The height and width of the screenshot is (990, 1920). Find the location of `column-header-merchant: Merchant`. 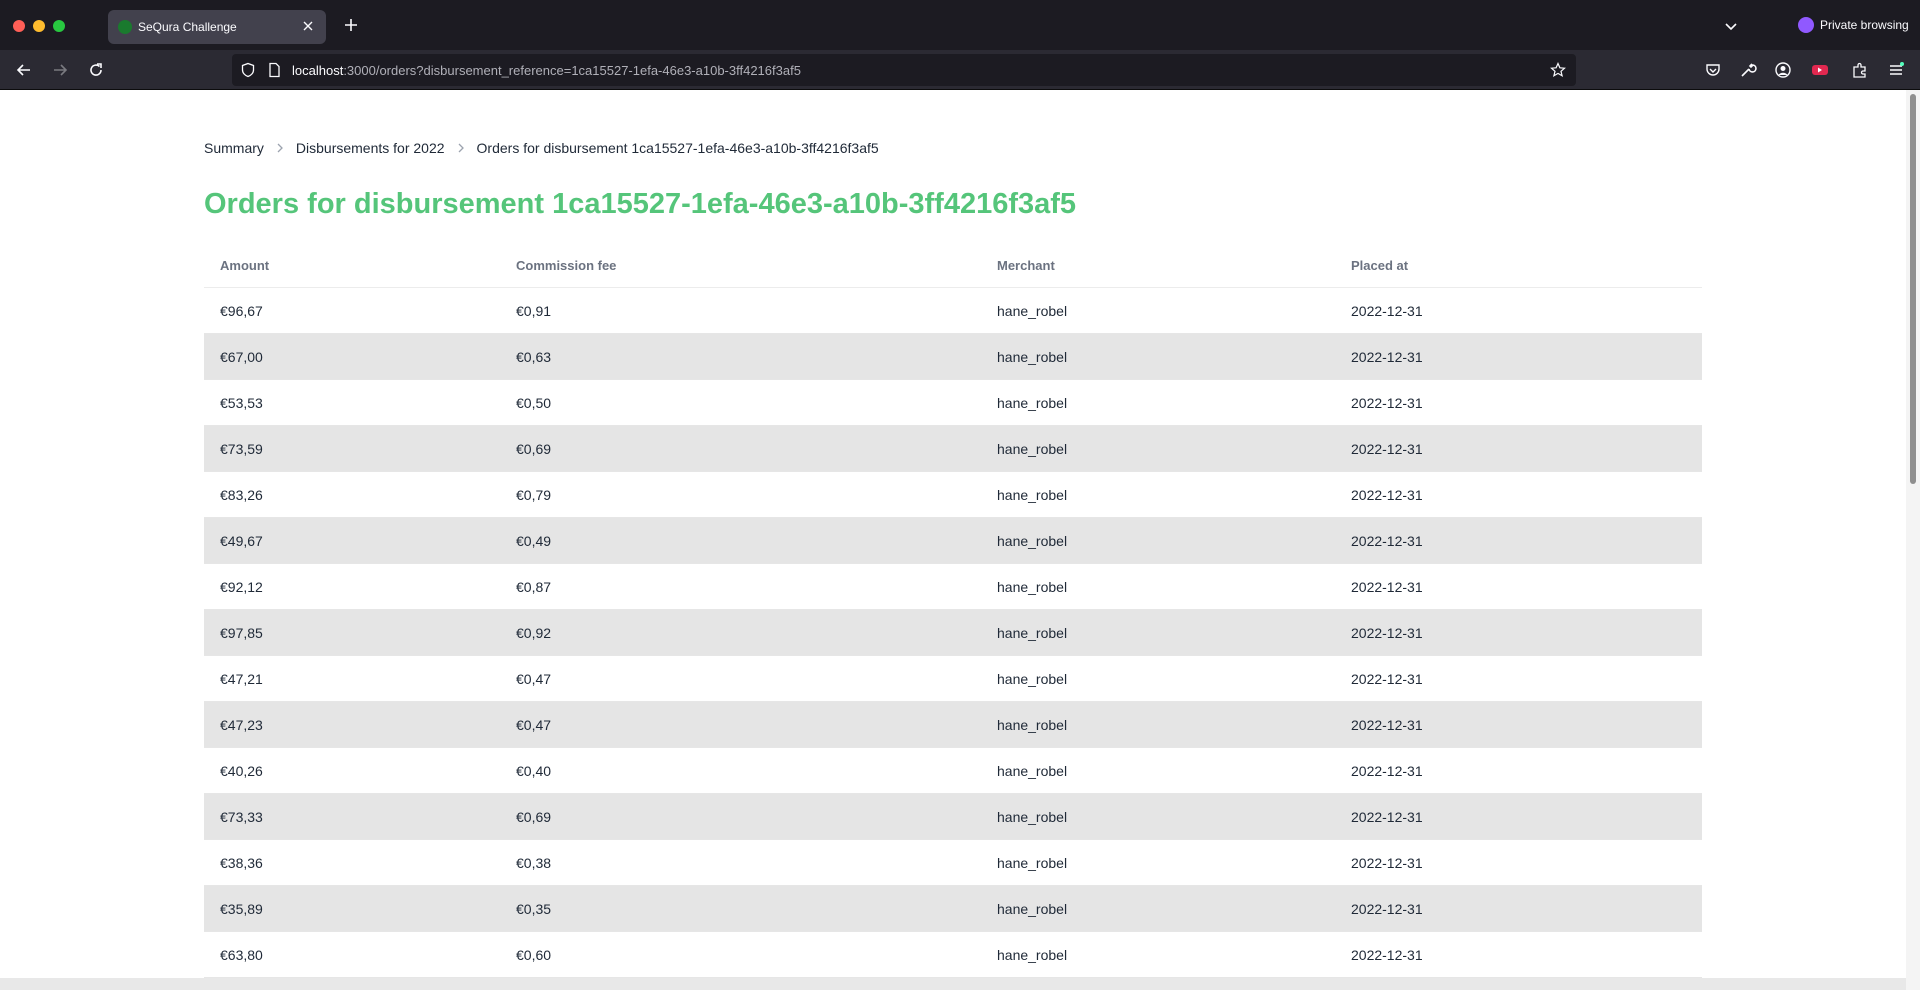

column-header-merchant: Merchant is located at coordinates (1026, 265).